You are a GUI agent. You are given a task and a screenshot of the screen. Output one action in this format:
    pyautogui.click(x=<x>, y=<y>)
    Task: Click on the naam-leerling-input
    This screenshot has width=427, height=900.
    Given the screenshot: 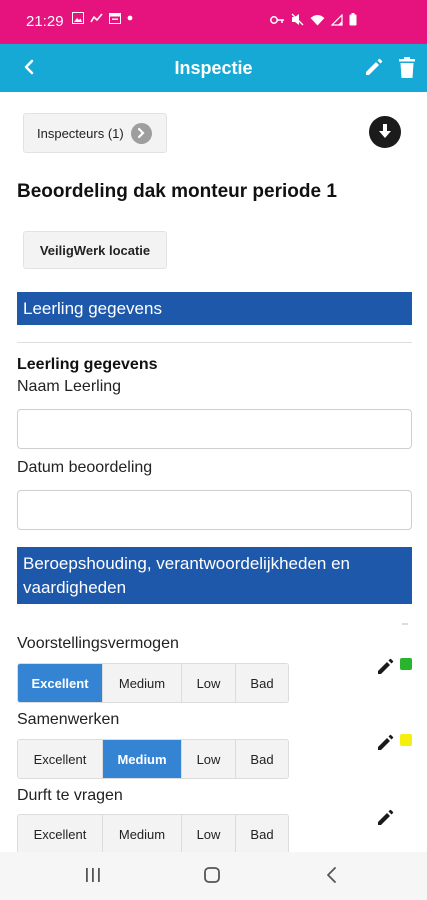 What is the action you would take?
    pyautogui.click(x=214, y=429)
    